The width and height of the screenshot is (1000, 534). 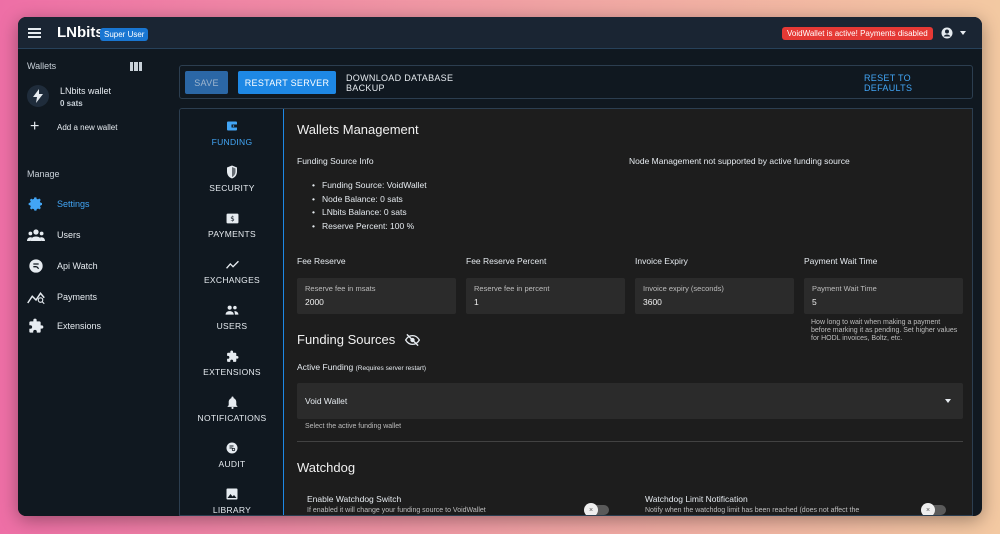 I want to click on tab-funding: FUNDING, so click(x=232, y=133).